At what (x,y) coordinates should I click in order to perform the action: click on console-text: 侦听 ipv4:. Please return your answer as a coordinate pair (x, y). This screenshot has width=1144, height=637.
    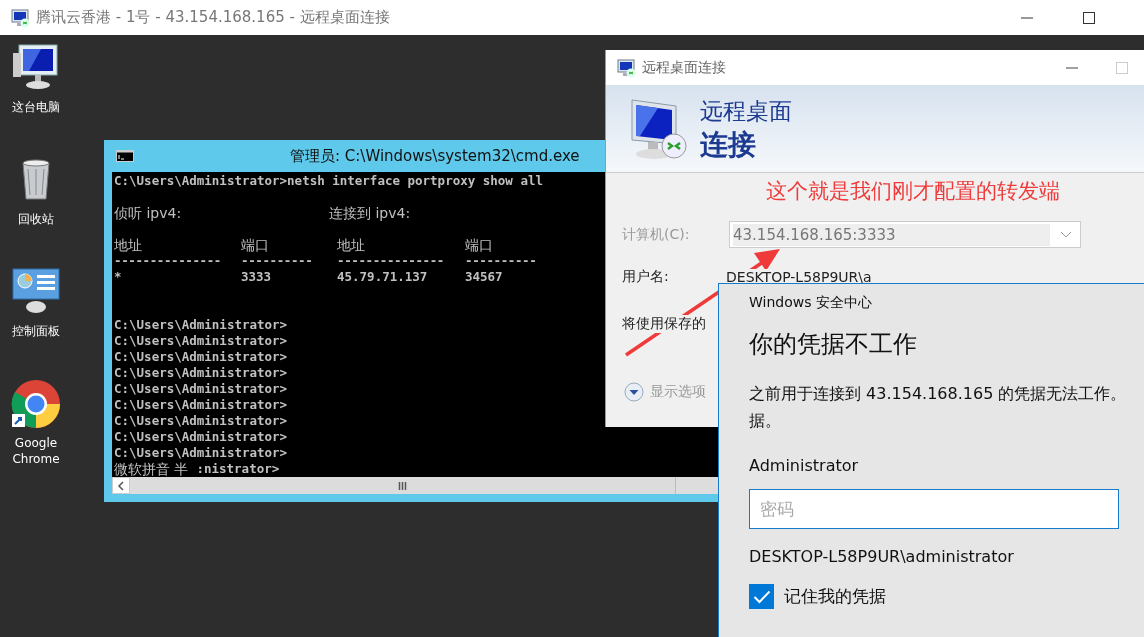
    Looking at the image, I should click on (148, 213).